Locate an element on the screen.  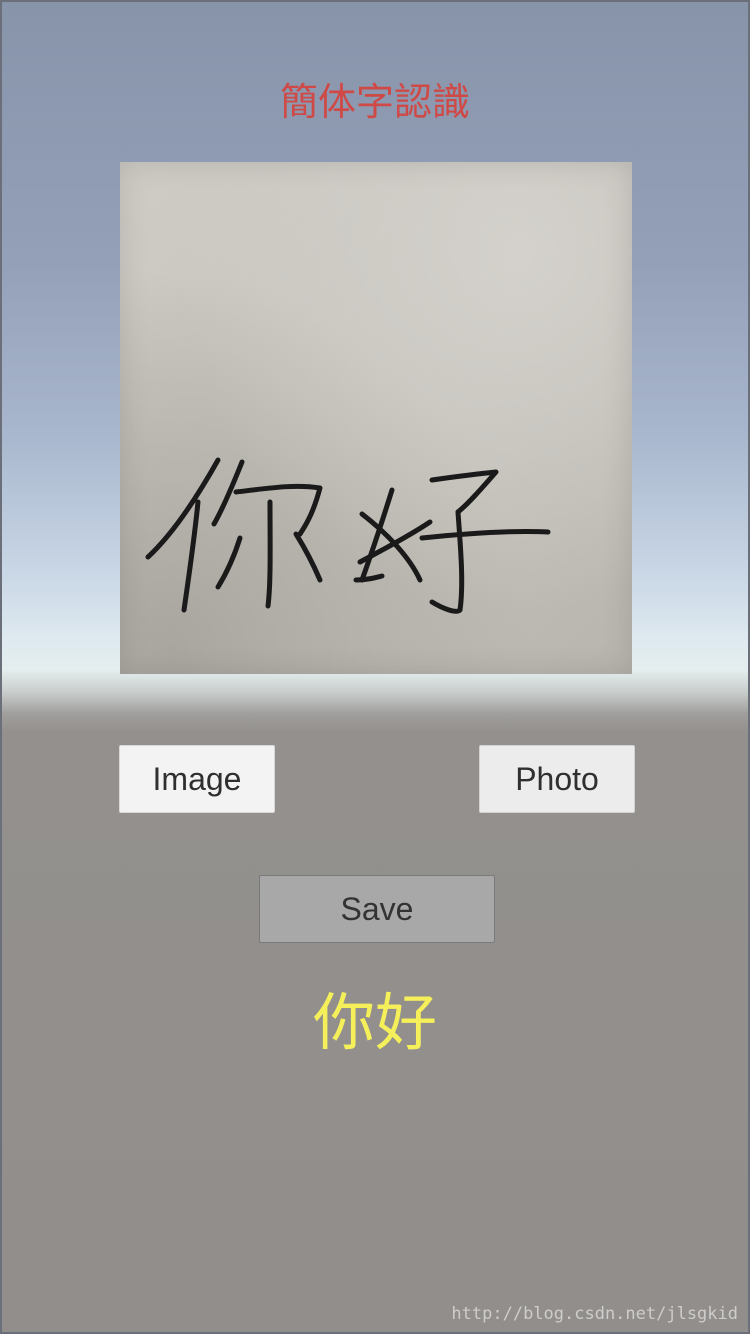
handwritten-characters is located at coordinates (348, 535).